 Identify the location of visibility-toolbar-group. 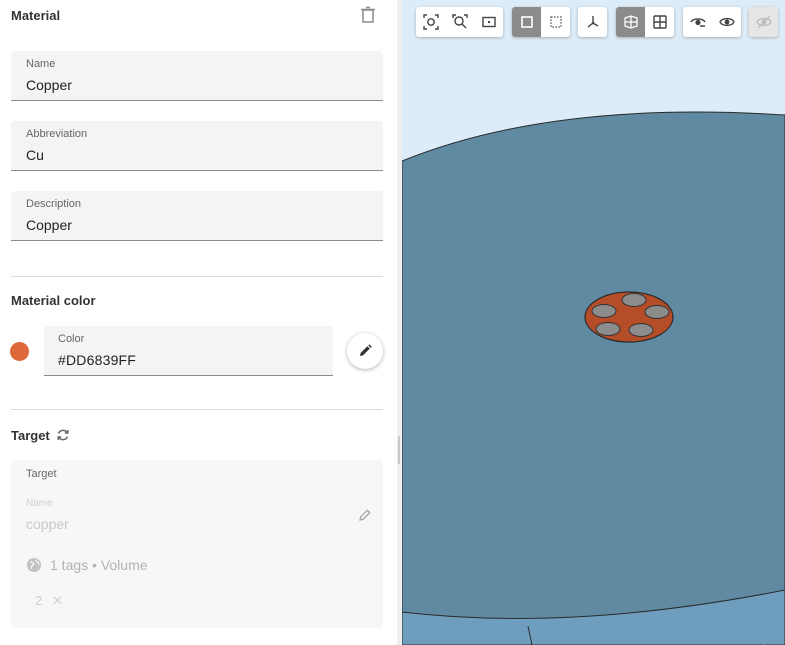
(712, 22).